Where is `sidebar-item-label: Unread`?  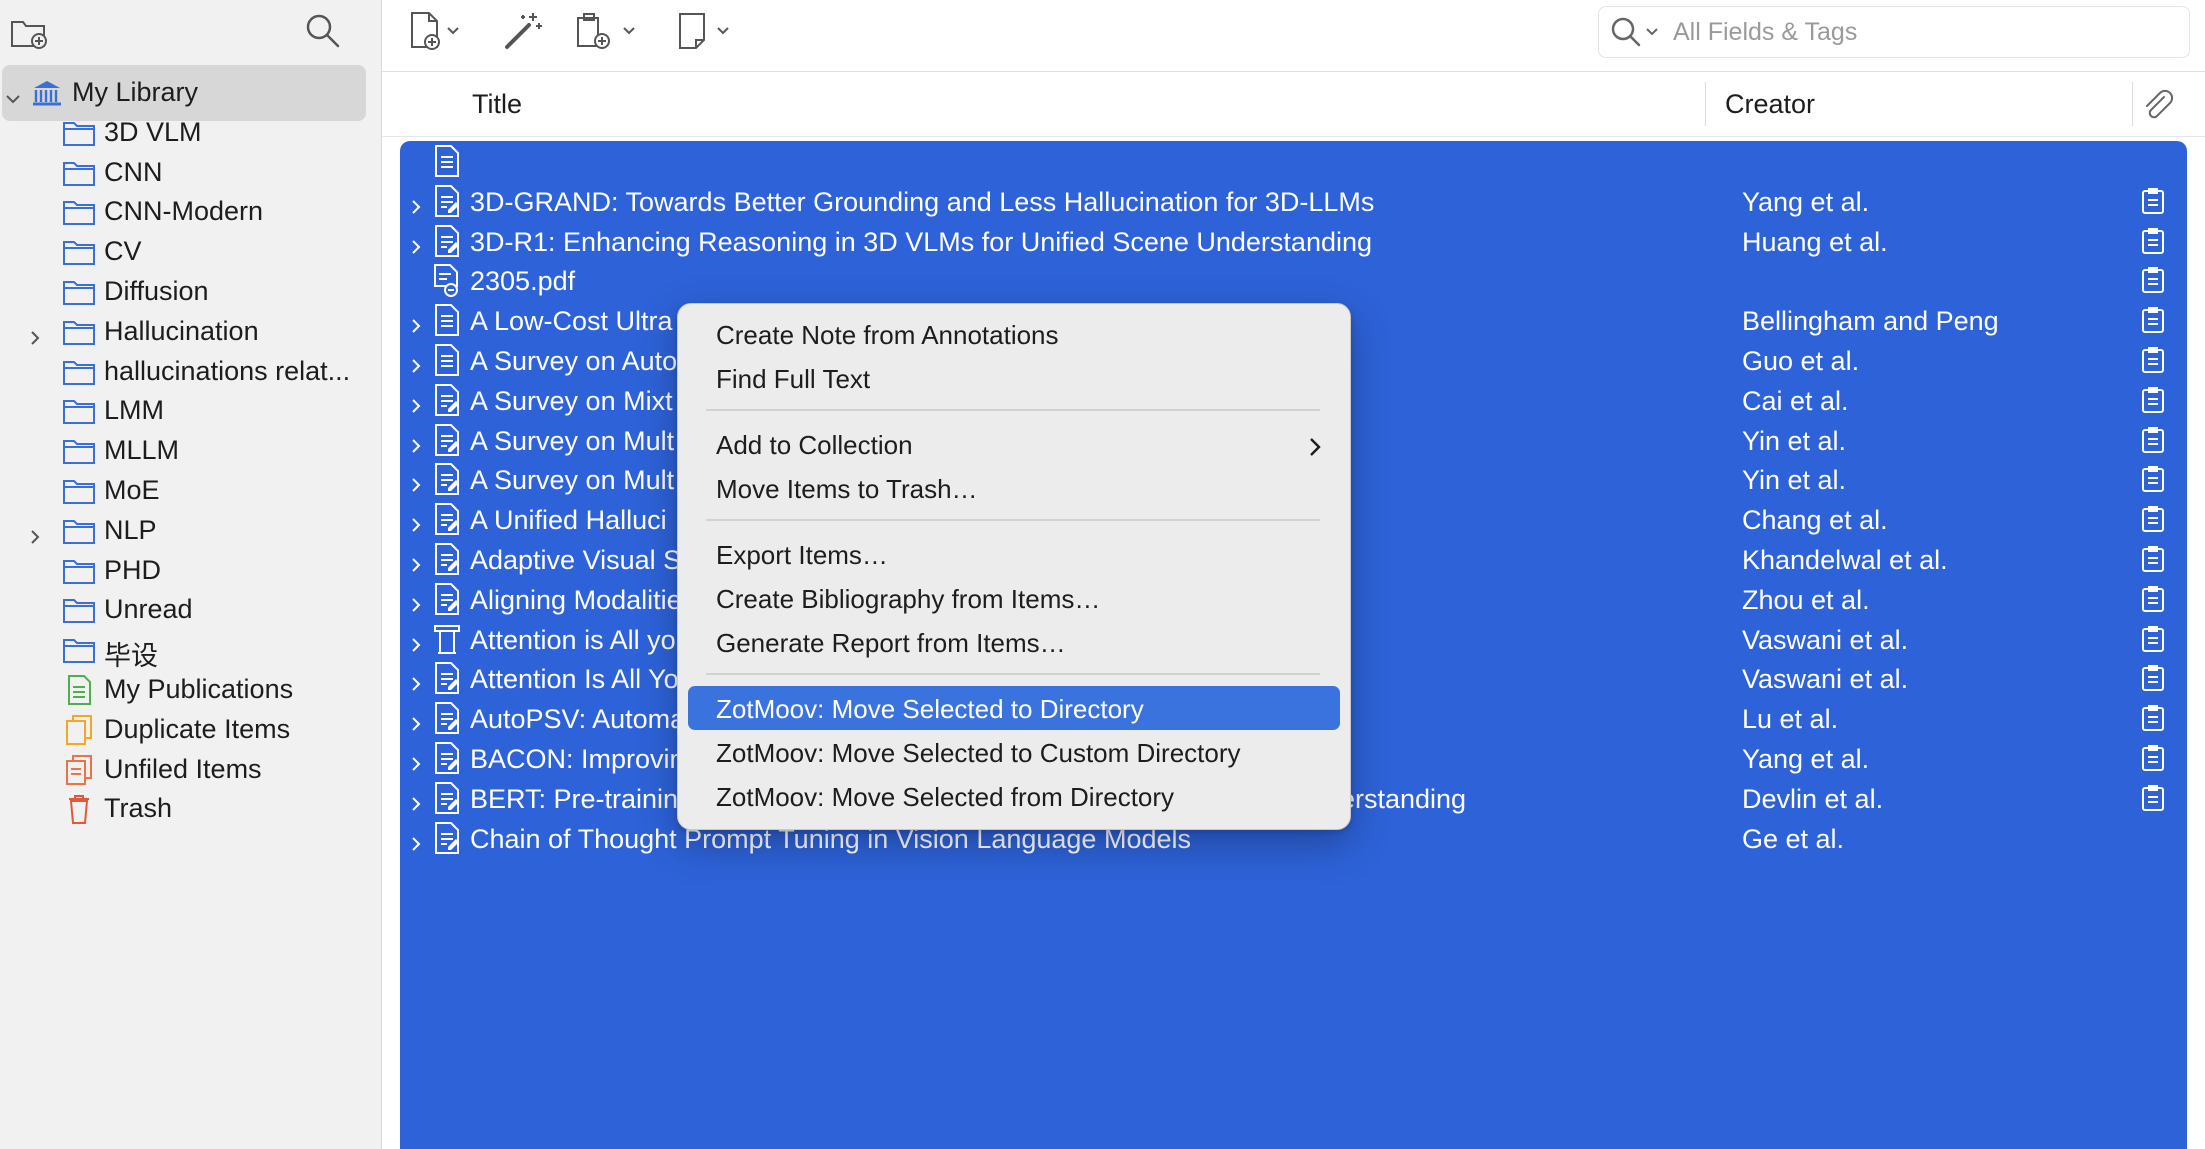
sidebar-item-label: Unread is located at coordinates (148, 609).